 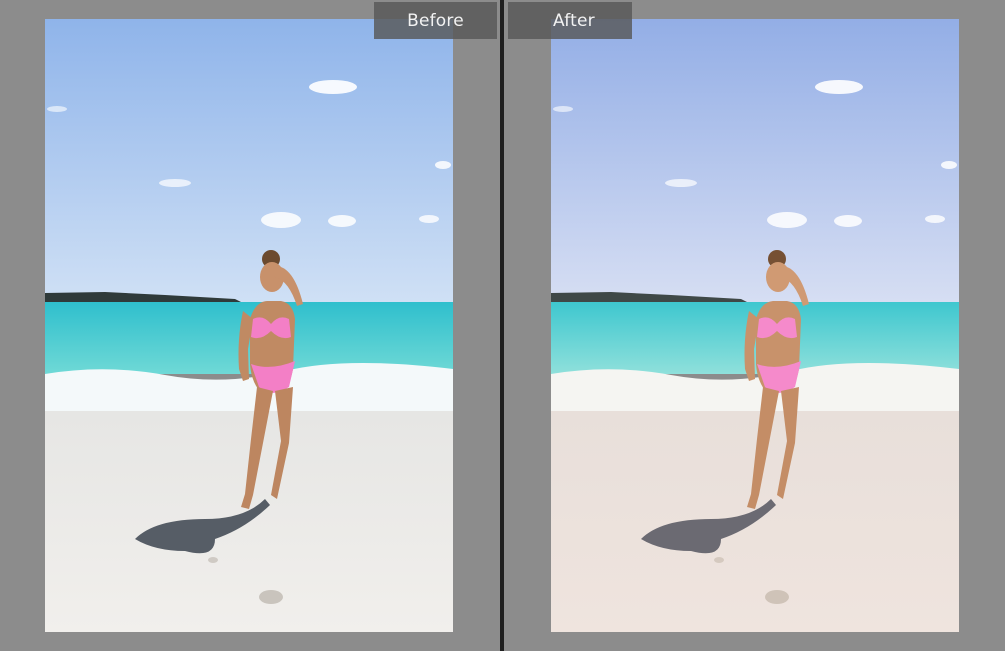 What do you see at coordinates (570, 20) in the screenshot?
I see `after-label: After` at bounding box center [570, 20].